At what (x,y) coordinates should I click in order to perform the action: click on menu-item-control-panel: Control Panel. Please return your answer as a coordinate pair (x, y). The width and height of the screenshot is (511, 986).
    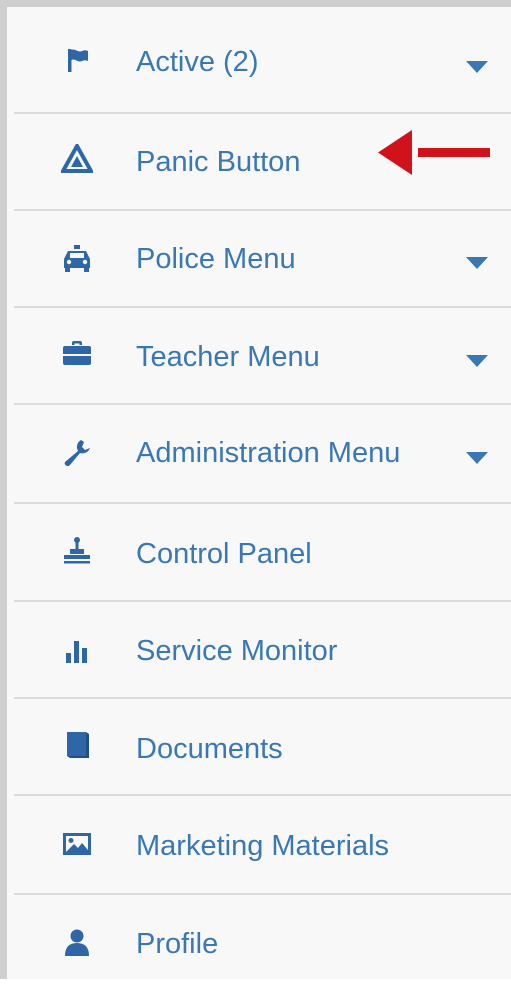
    Looking at the image, I should click on (262, 553).